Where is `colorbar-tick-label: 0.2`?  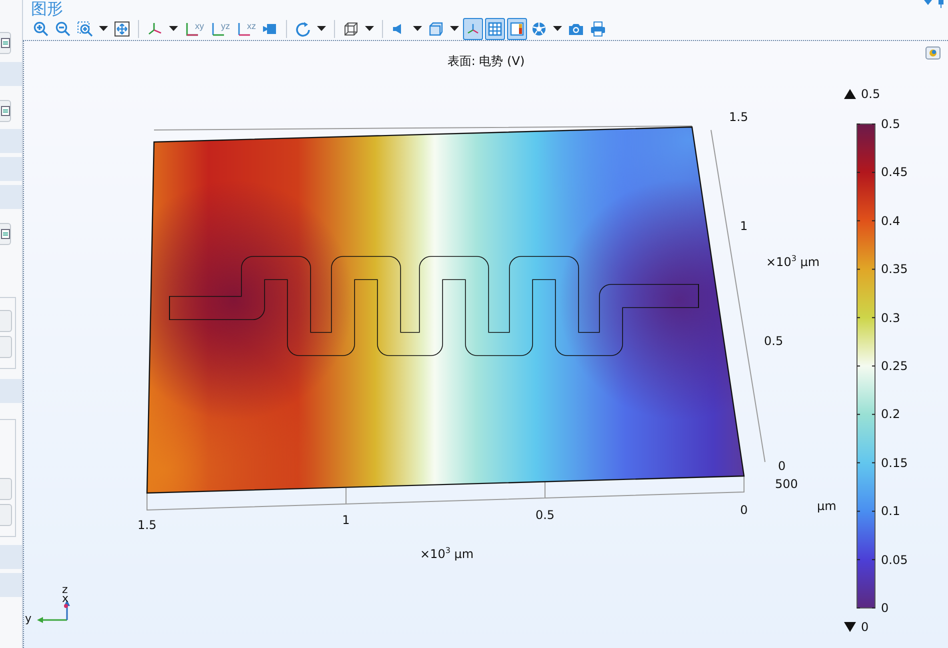
colorbar-tick-label: 0.2 is located at coordinates (890, 414).